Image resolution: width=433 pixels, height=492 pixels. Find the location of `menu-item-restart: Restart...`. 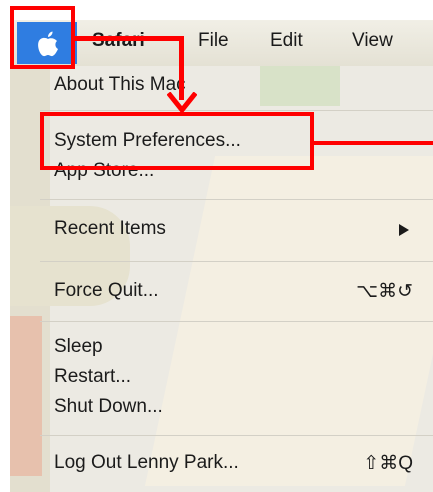

menu-item-restart: Restart... is located at coordinates (92, 377).